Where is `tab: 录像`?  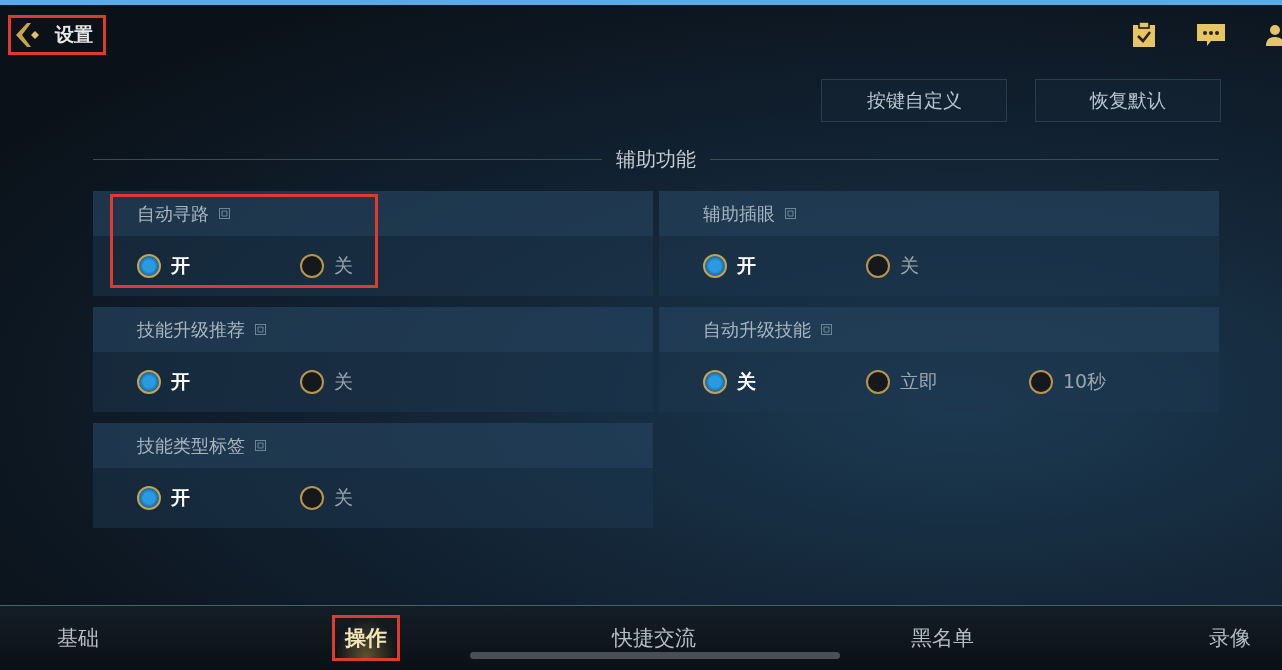 tab: 录像 is located at coordinates (1230, 638).